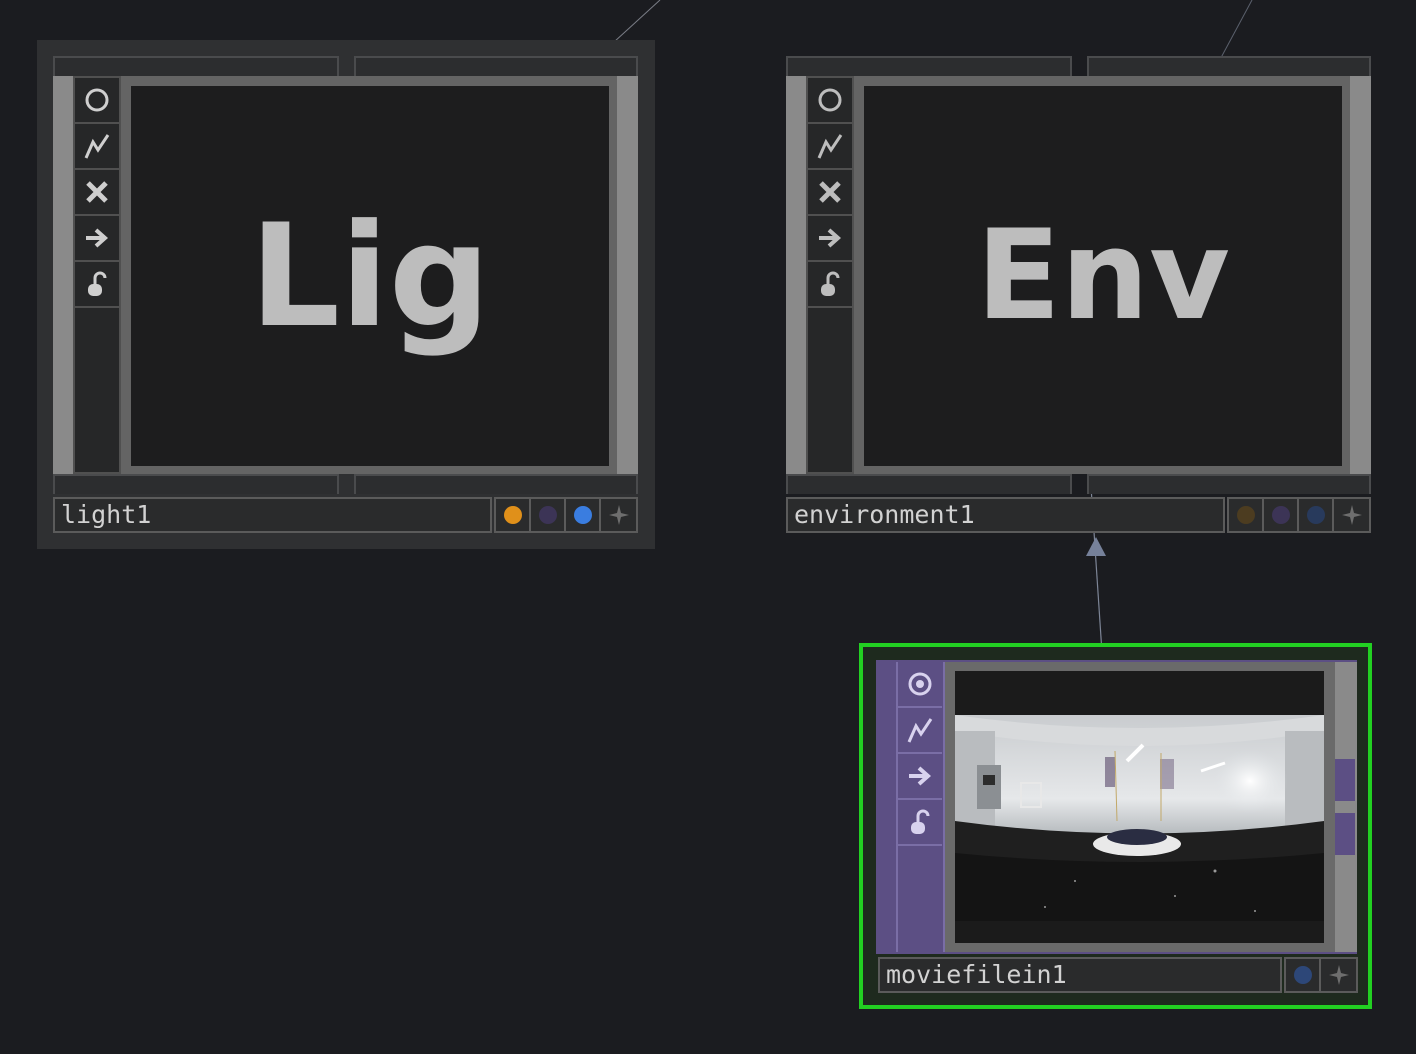  What do you see at coordinates (1005, 515) in the screenshot?
I see `environment1-name-field: environment1` at bounding box center [1005, 515].